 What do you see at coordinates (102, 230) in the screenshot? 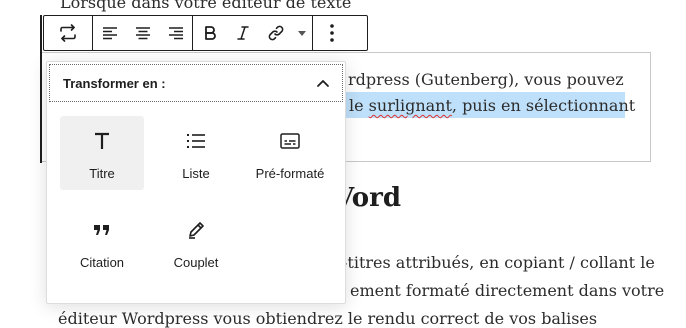
I see `quote-icon` at bounding box center [102, 230].